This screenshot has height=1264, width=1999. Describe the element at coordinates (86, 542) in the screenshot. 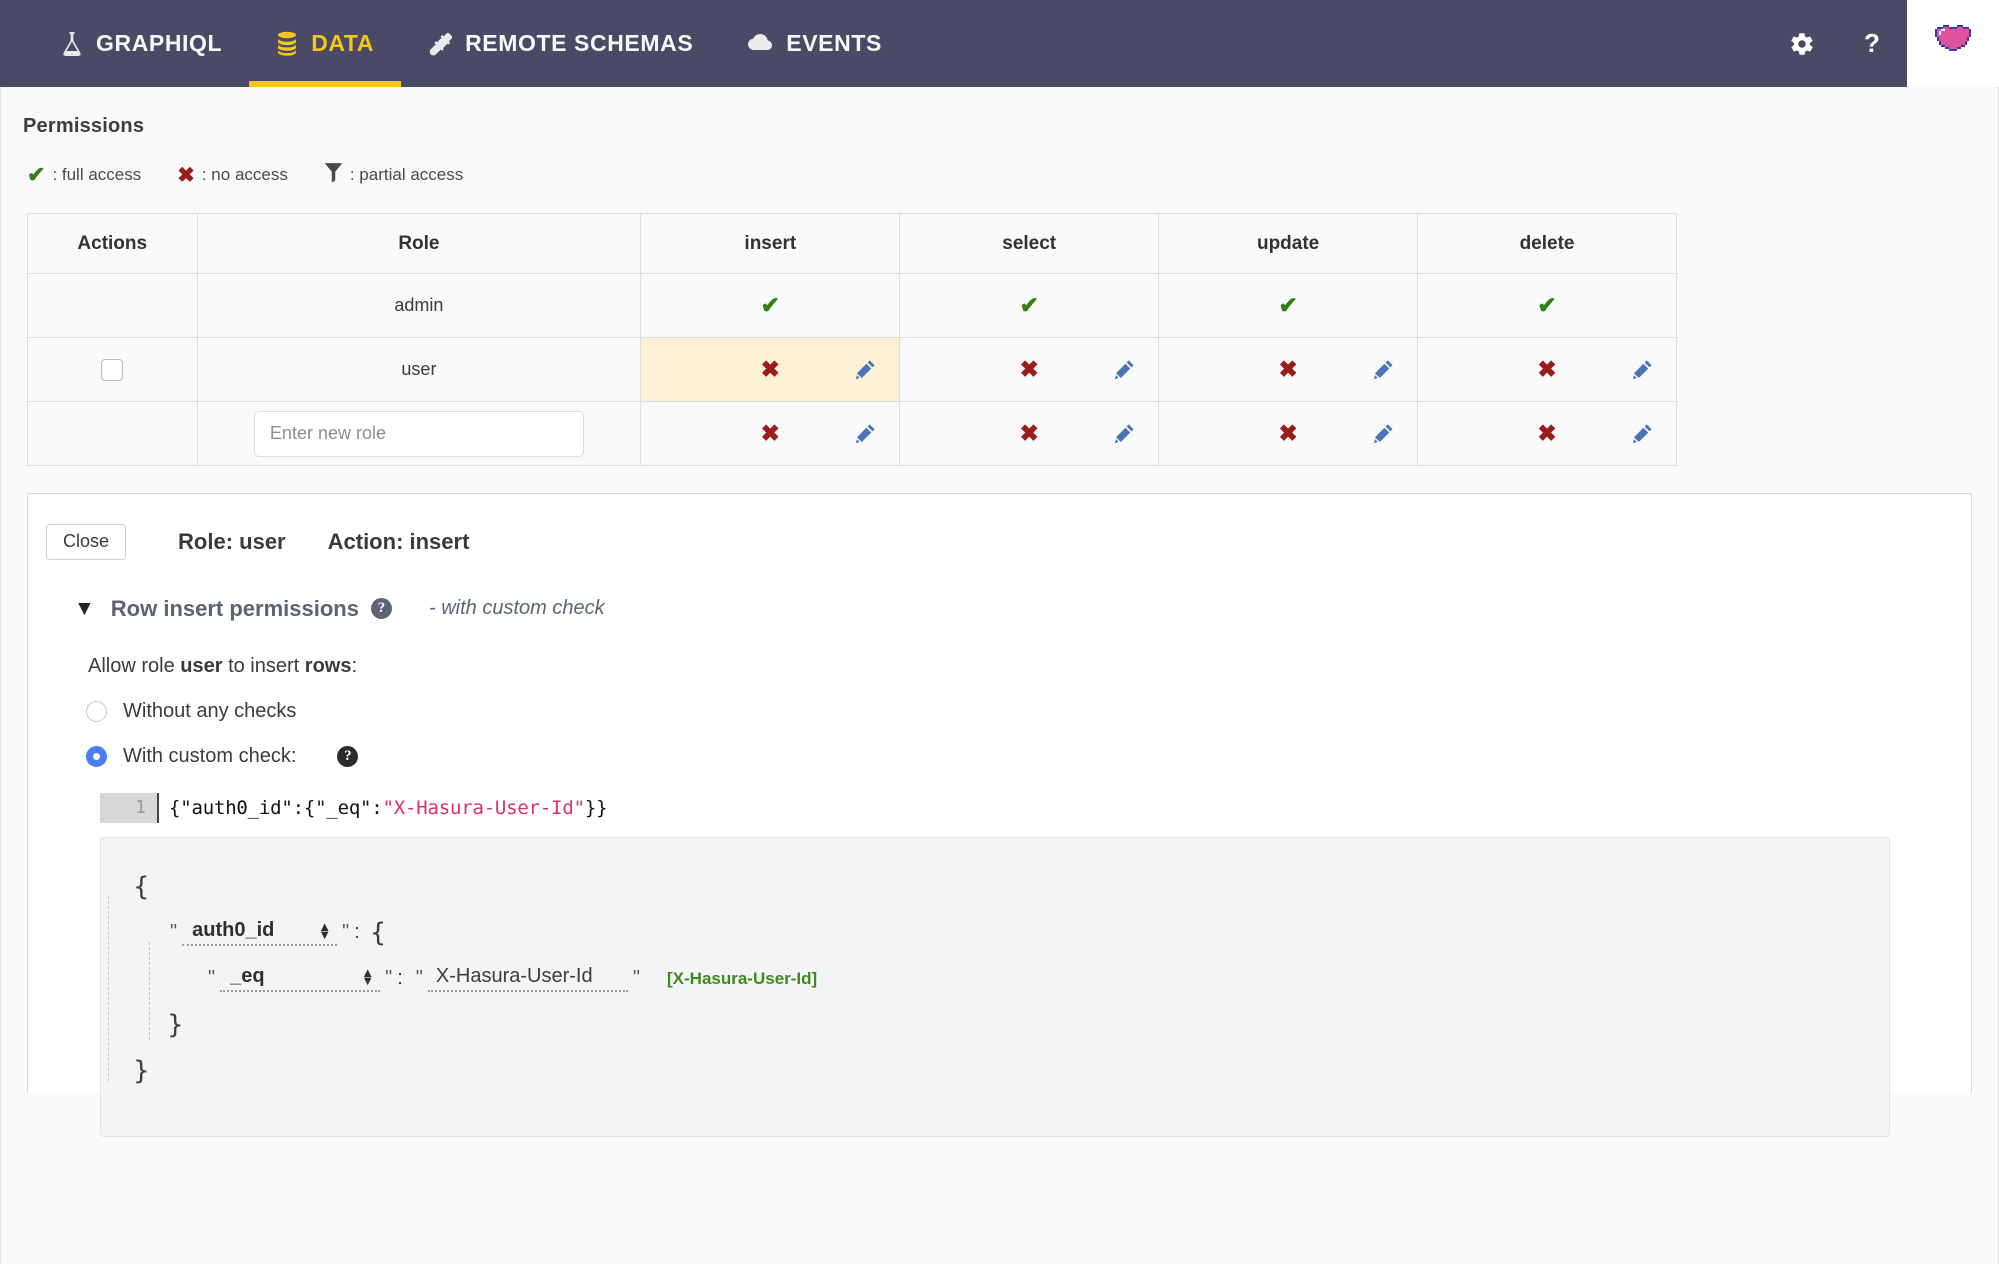

I see `close-button: Close` at that location.